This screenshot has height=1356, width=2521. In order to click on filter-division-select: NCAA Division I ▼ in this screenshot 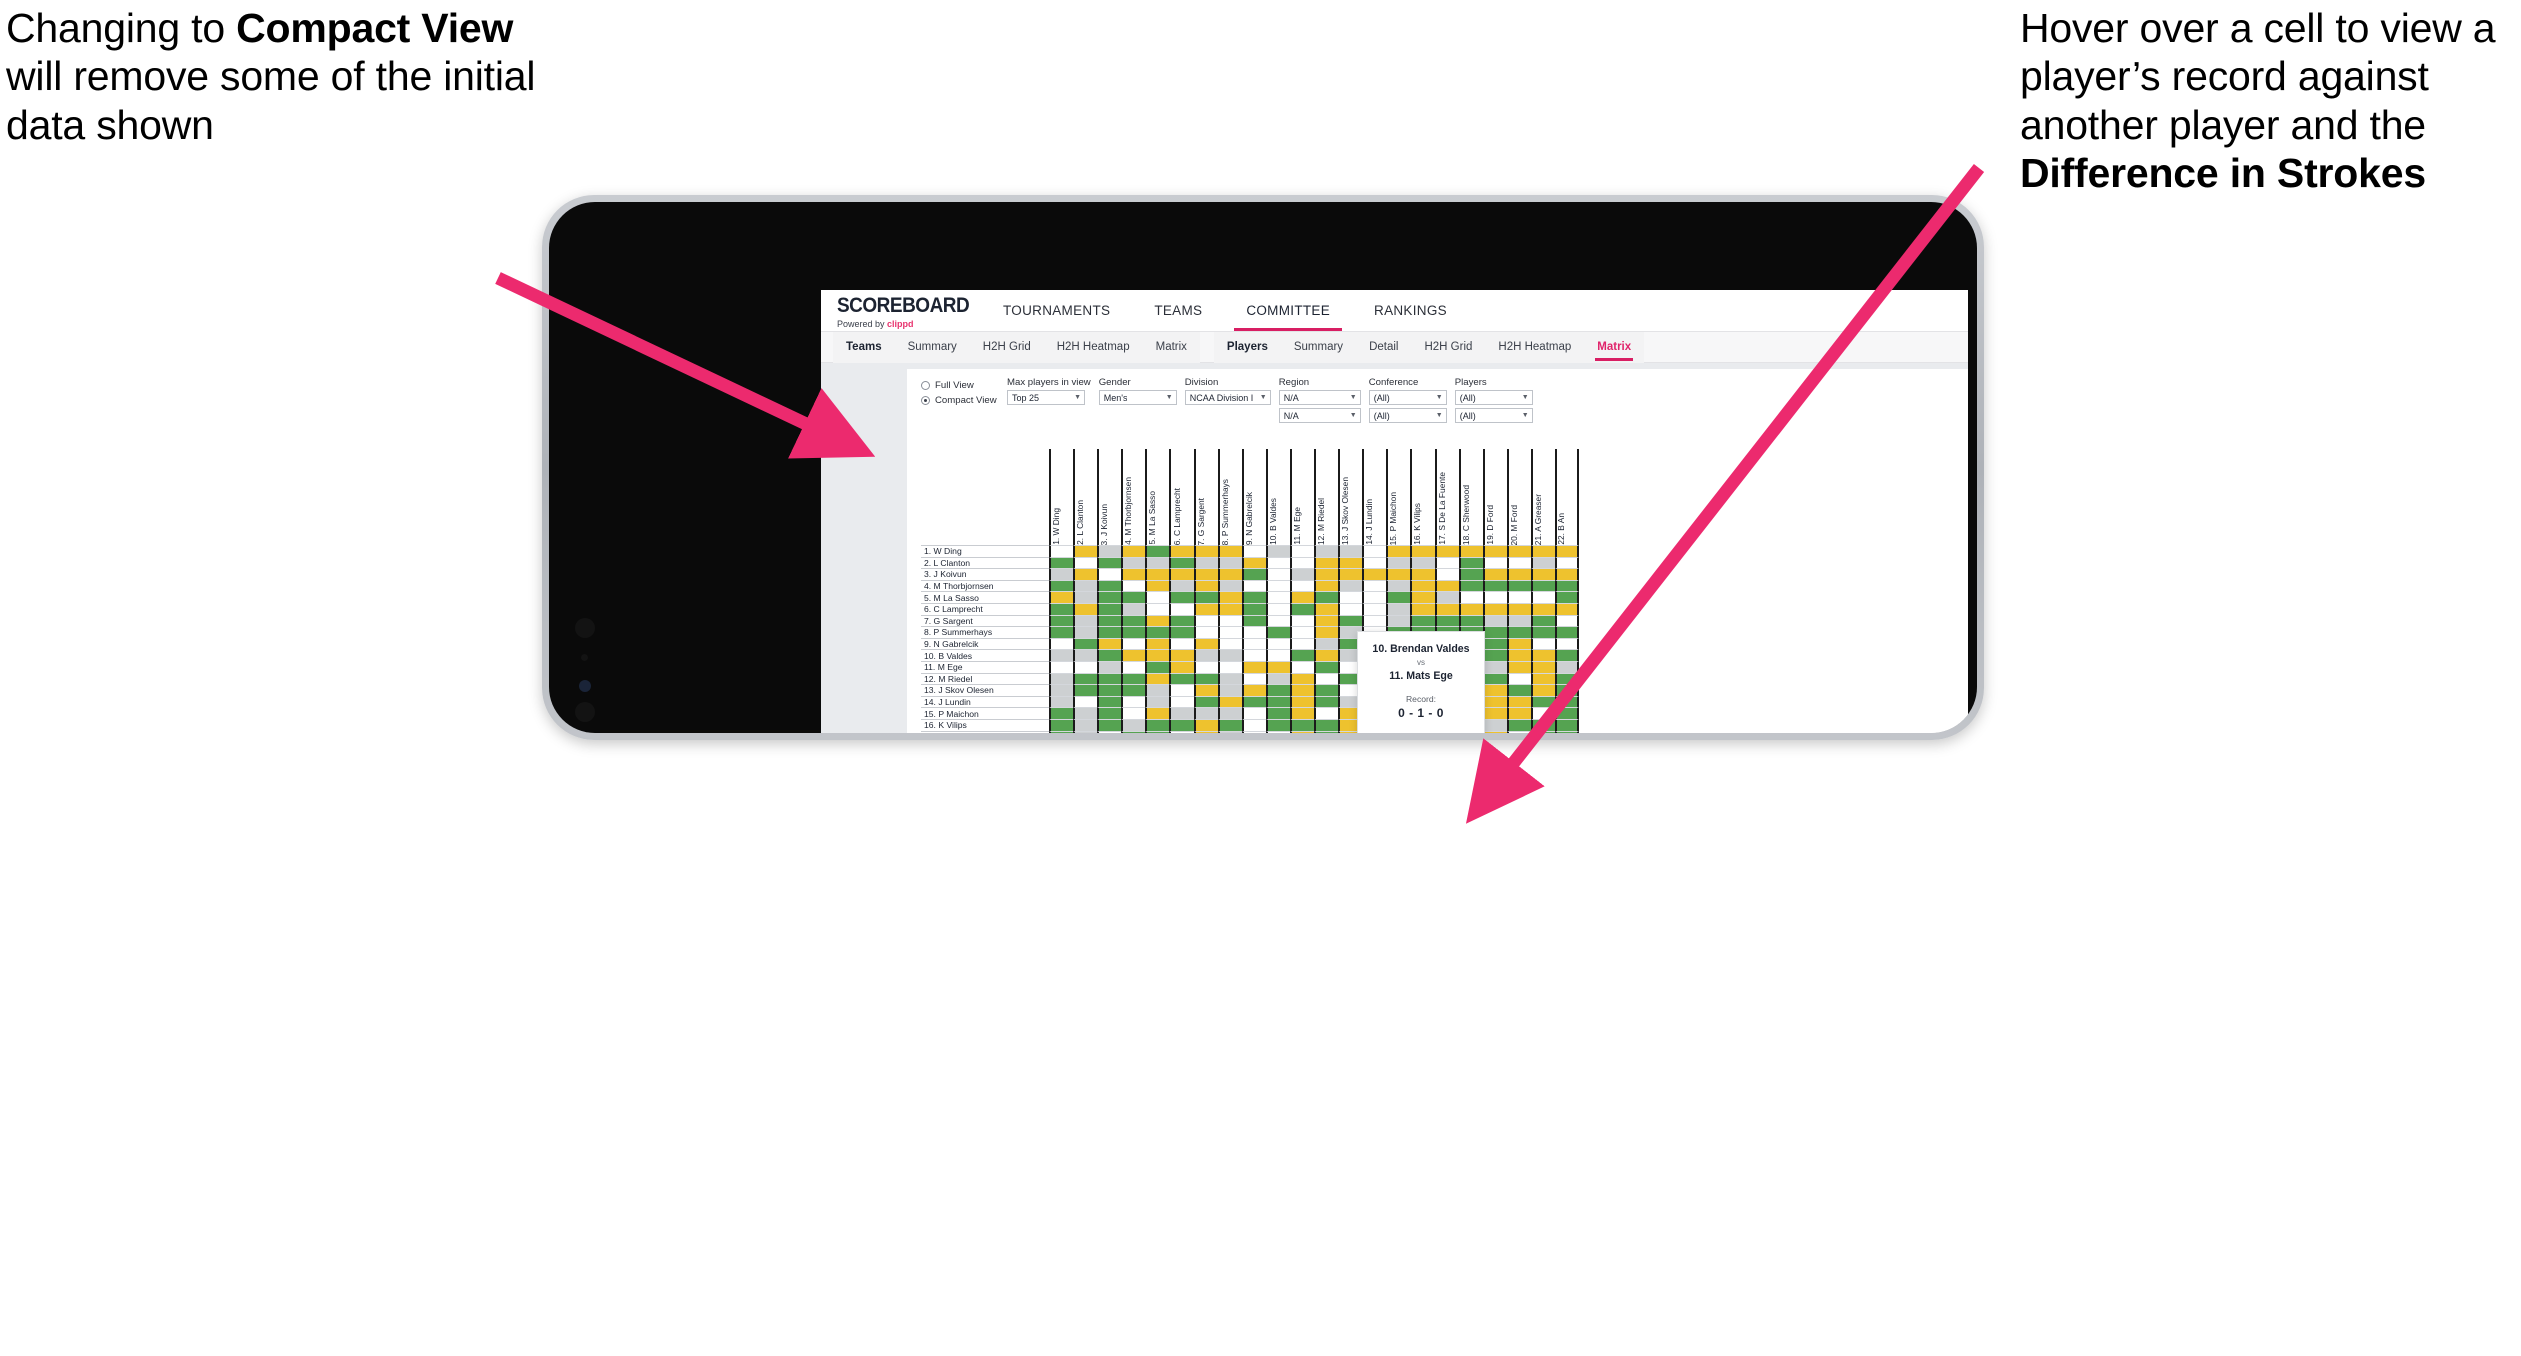, I will do `click(1227, 397)`.